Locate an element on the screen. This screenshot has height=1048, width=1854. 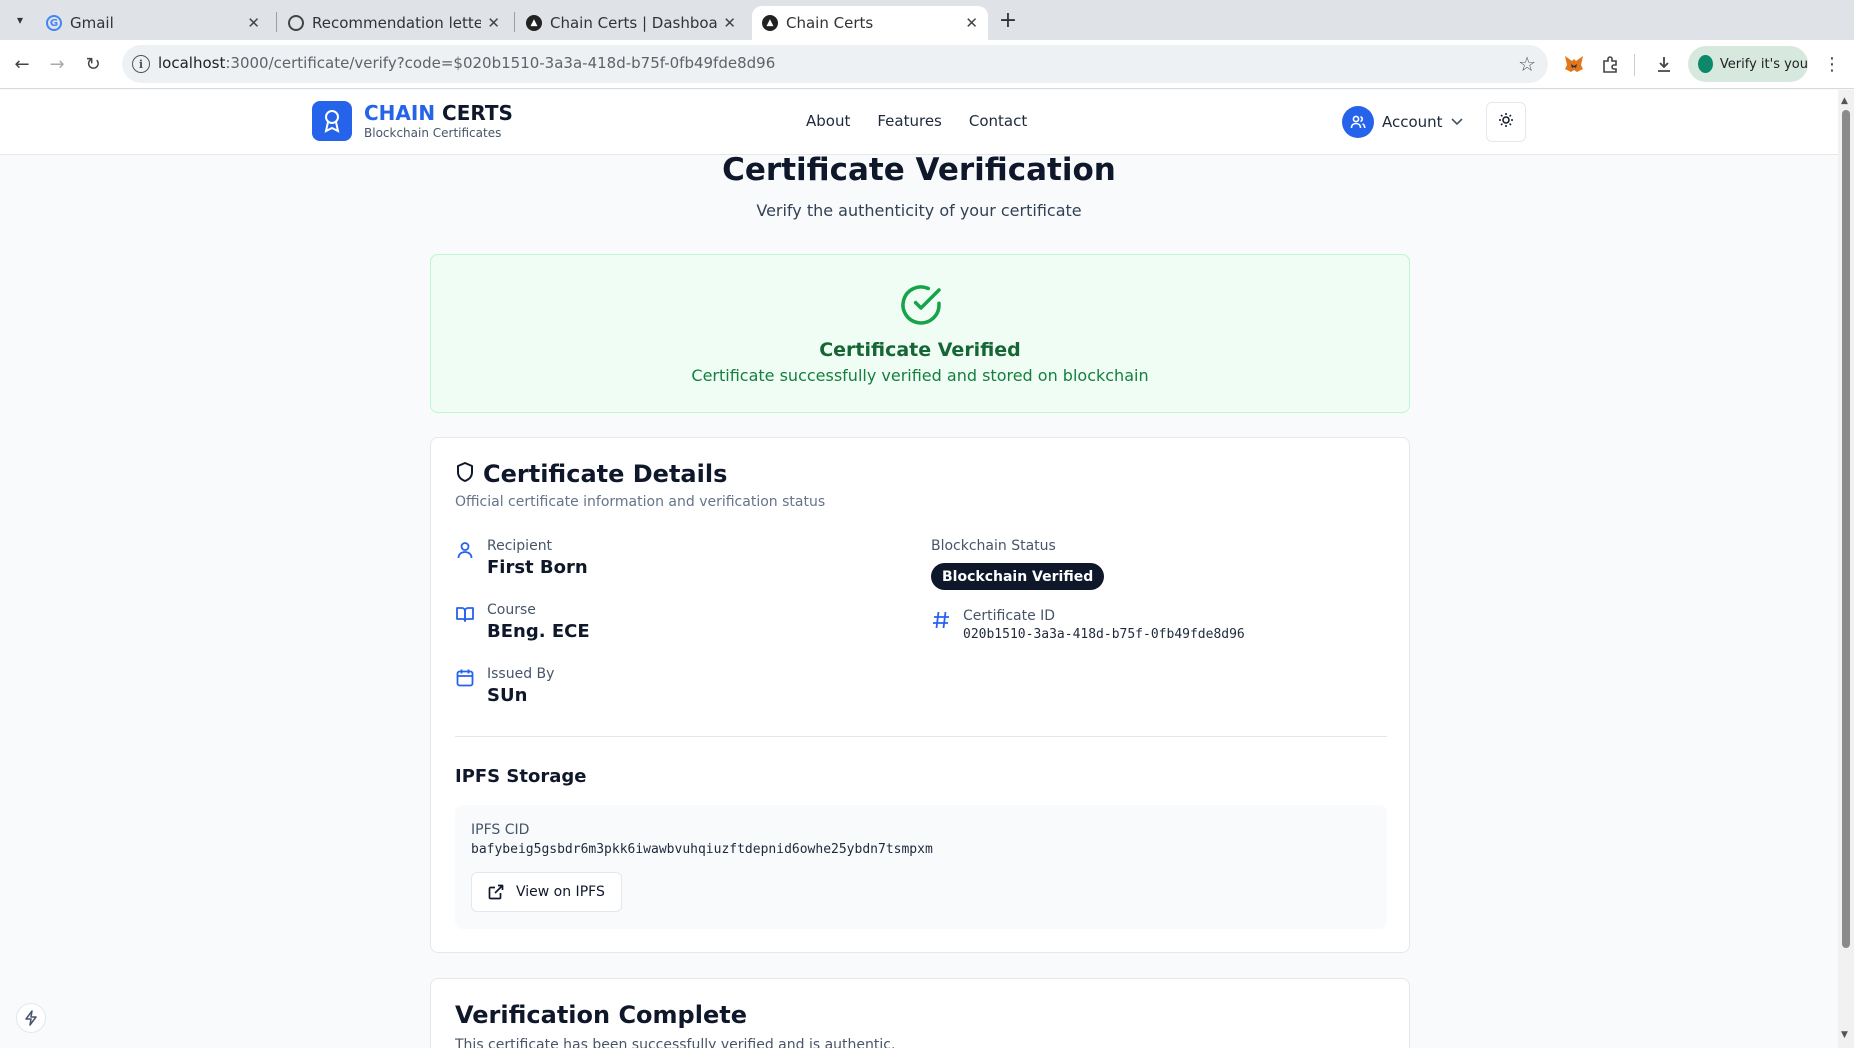
nav-contact: Contact is located at coordinates (998, 121).